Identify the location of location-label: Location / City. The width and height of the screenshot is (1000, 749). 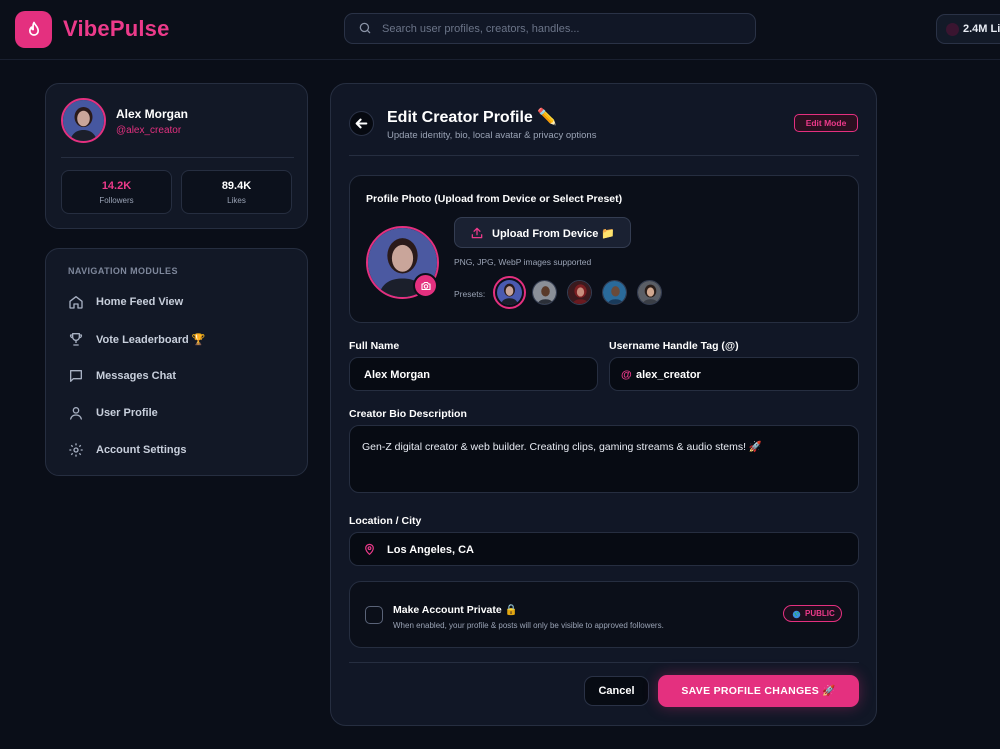
(385, 521).